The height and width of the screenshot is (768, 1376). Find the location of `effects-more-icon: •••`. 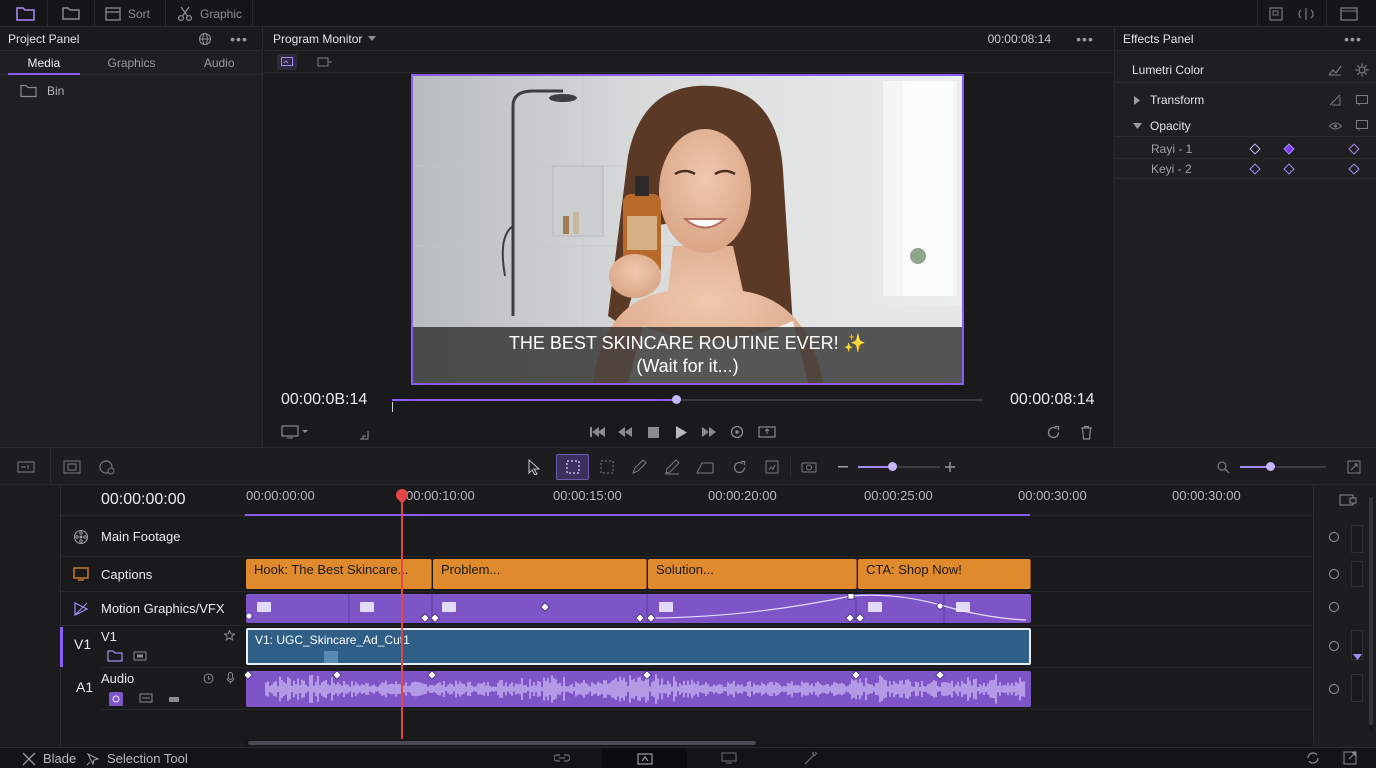

effects-more-icon: ••• is located at coordinates (1353, 39).